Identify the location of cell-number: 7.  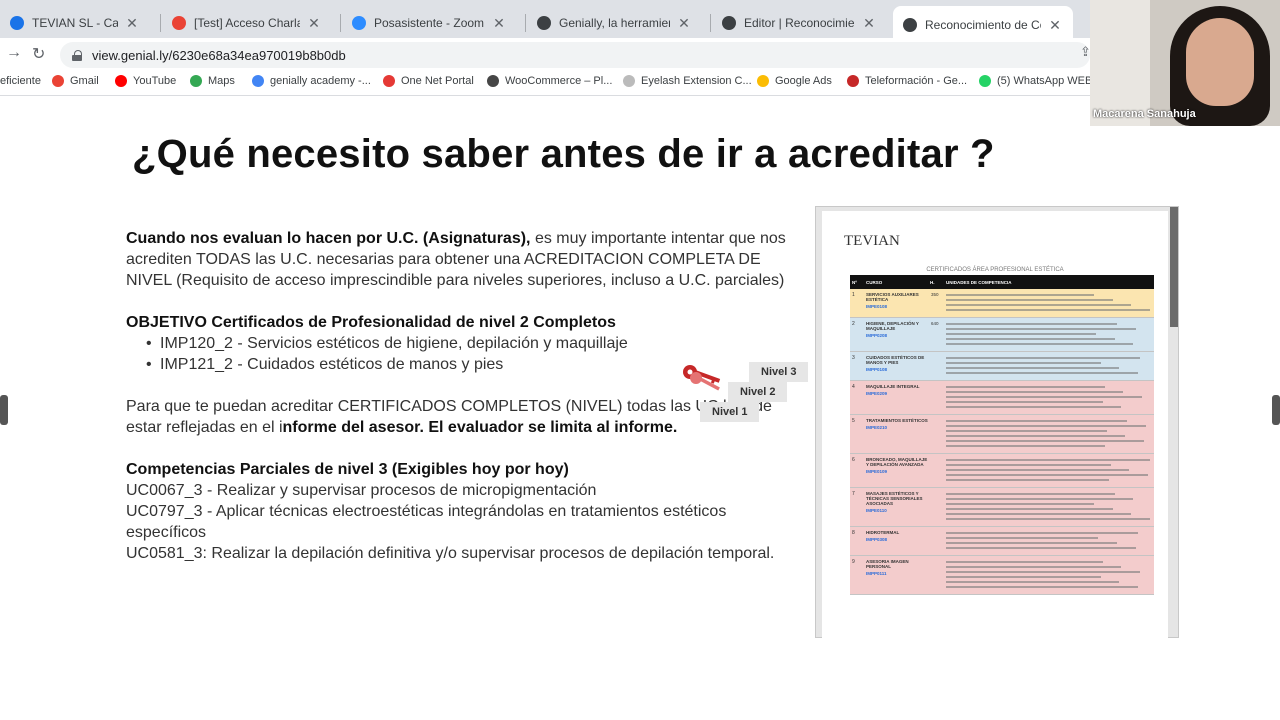
(853, 494).